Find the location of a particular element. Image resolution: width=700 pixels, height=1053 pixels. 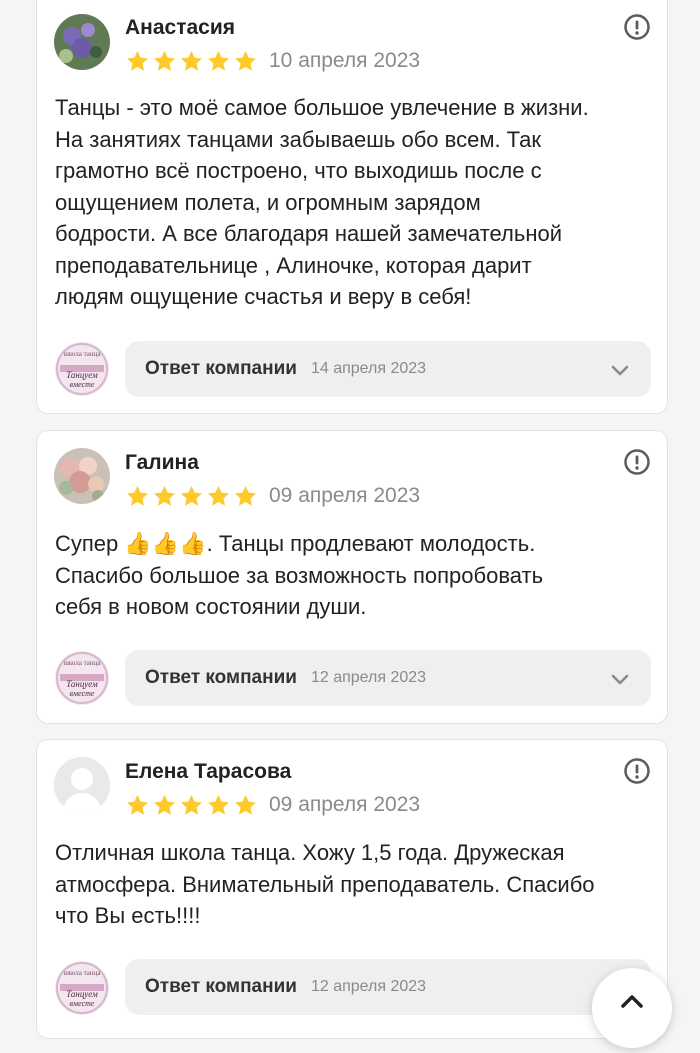

review-text-line: себя в новом состоянии души. is located at coordinates (211, 606).